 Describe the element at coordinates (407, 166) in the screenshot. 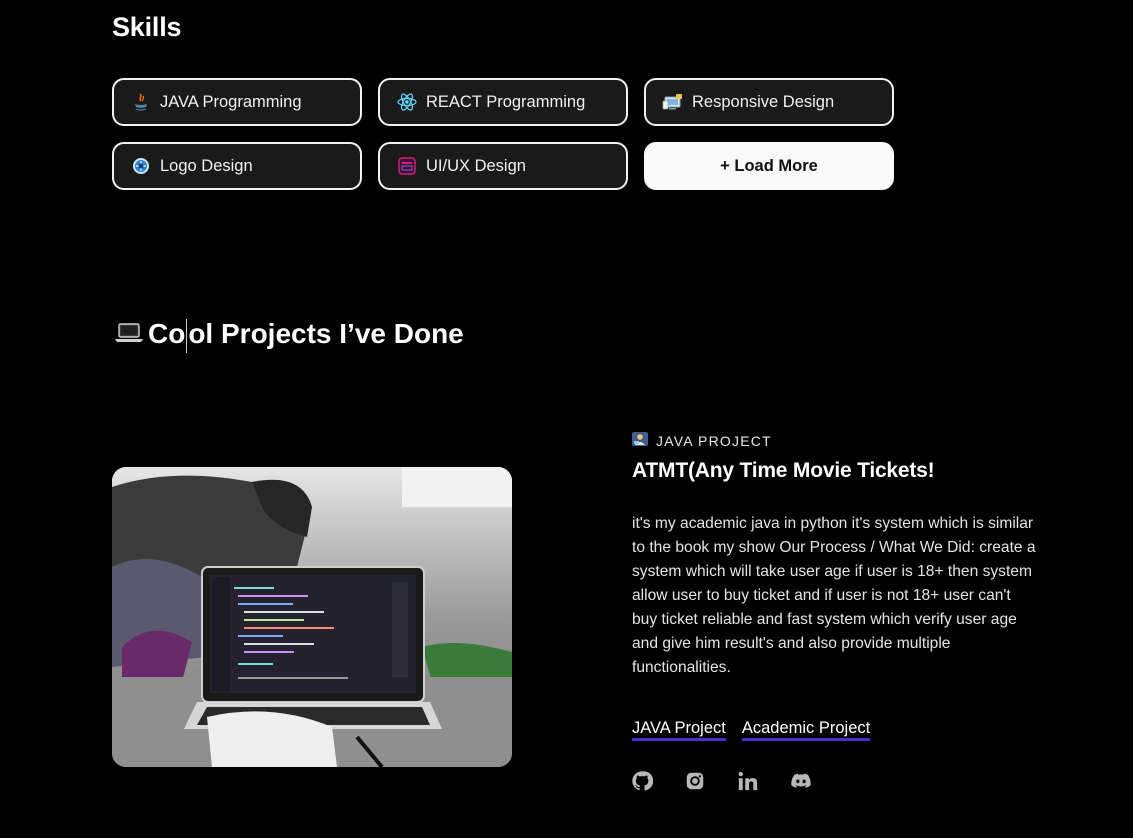

I see `uiux-icon` at that location.